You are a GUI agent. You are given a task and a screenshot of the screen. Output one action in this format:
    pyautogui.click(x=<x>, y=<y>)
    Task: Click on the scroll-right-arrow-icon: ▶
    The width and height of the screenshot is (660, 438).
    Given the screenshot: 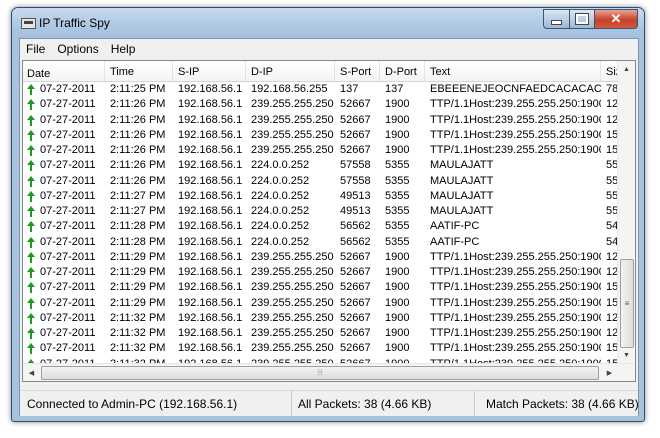 What is the action you would take?
    pyautogui.click(x=609, y=372)
    